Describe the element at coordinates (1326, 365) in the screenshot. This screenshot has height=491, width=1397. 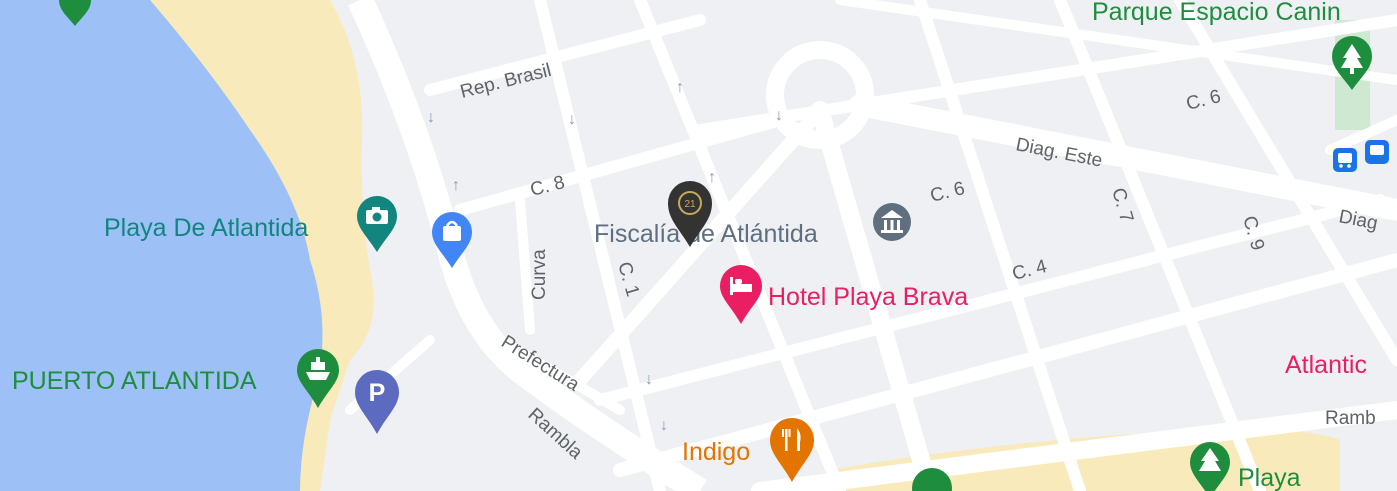
I see `place-label-atlantic: Atlantic` at that location.